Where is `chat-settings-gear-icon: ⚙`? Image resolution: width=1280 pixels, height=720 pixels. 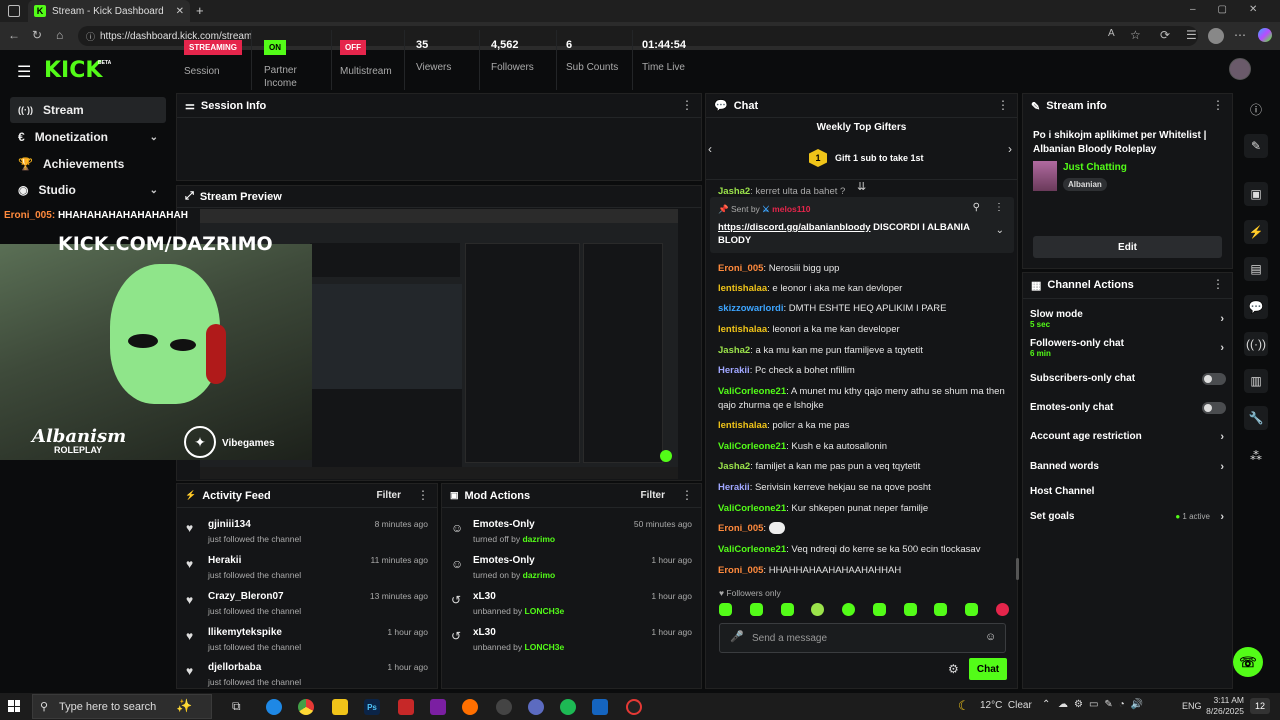
chat-settings-gear-icon: ⚙ is located at coordinates (953, 669).